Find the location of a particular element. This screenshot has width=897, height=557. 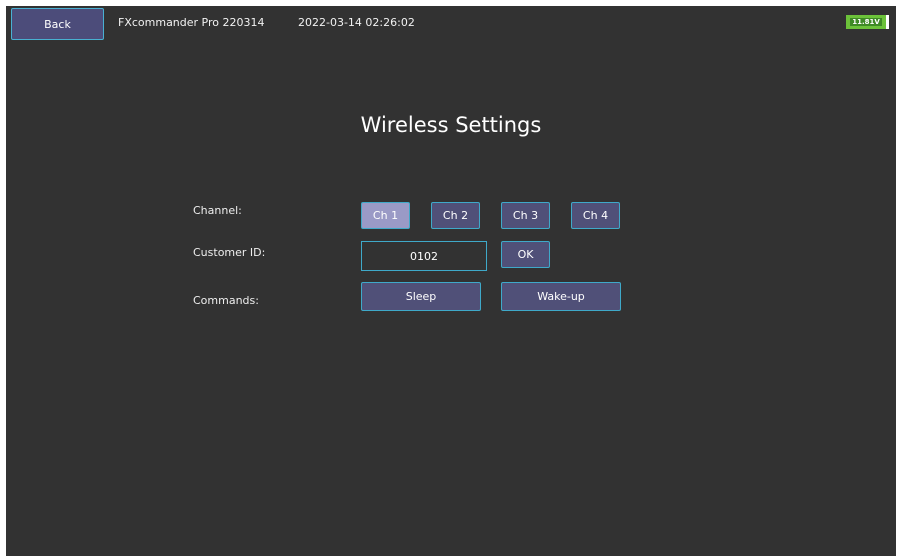

channel-label: Channel: is located at coordinates (217, 210).